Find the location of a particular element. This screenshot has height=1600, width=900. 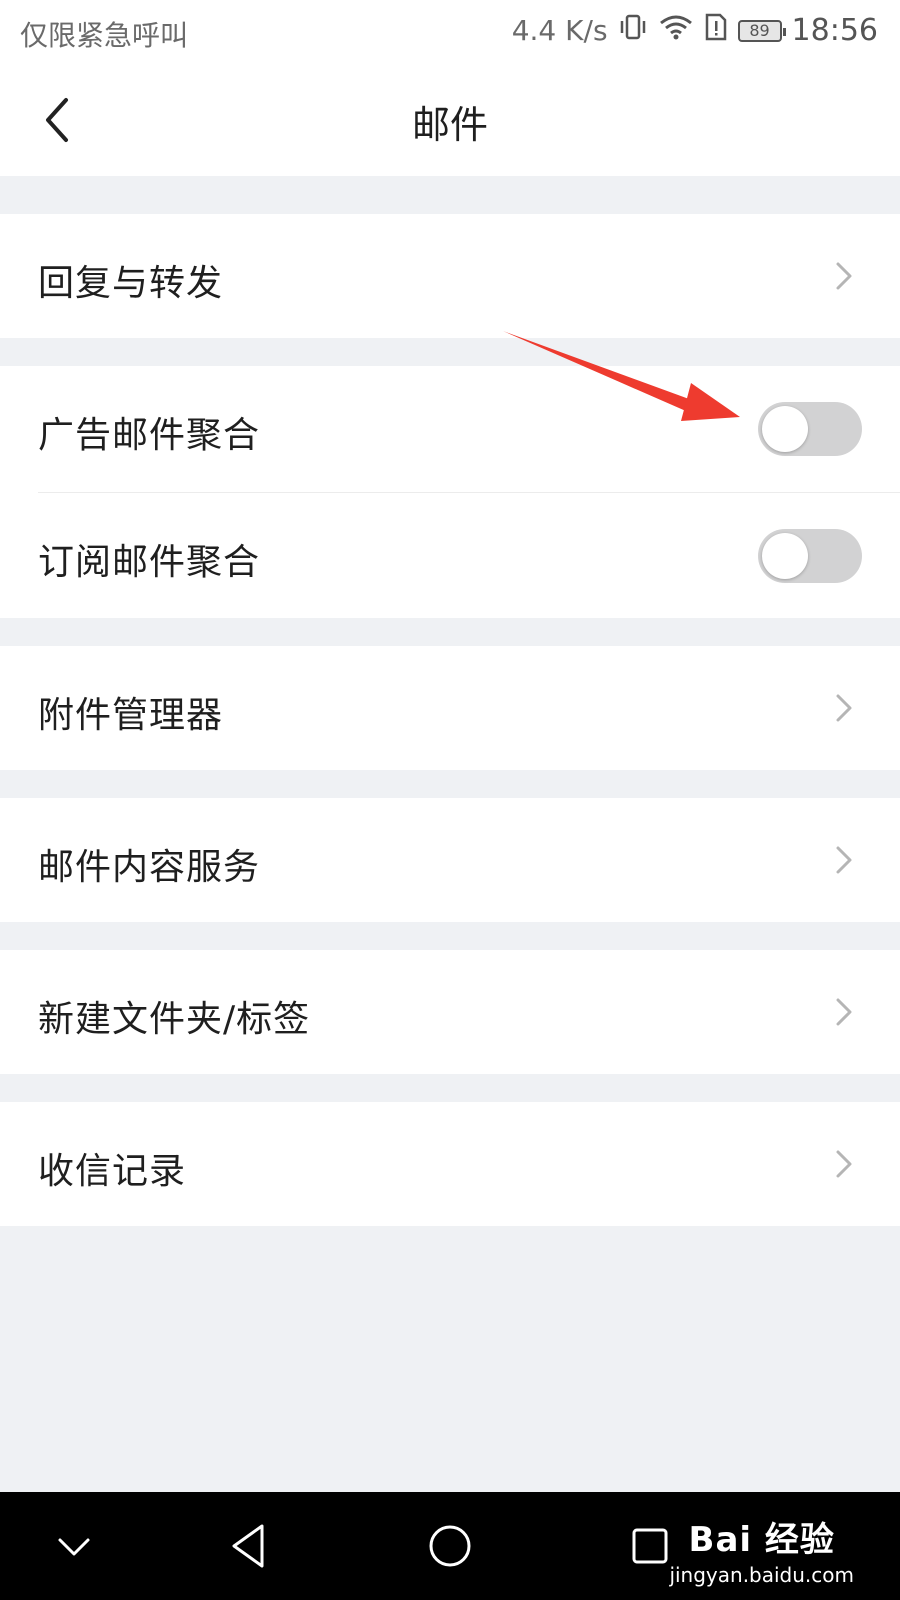

system-nav-bar: Bai 经验 jingyan.baidu.com is located at coordinates (450, 1546).